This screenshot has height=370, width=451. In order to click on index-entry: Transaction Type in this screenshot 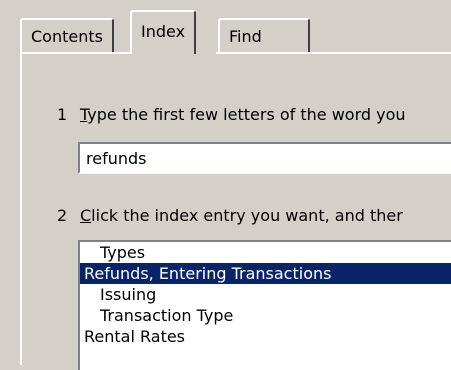, I will do `click(265, 315)`.